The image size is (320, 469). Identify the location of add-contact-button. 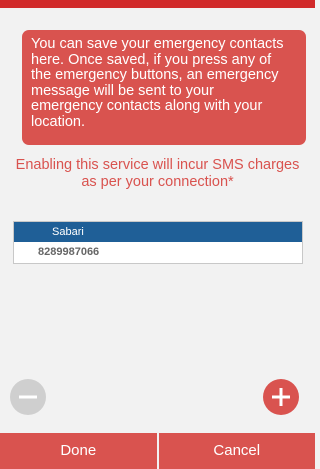
(281, 397).